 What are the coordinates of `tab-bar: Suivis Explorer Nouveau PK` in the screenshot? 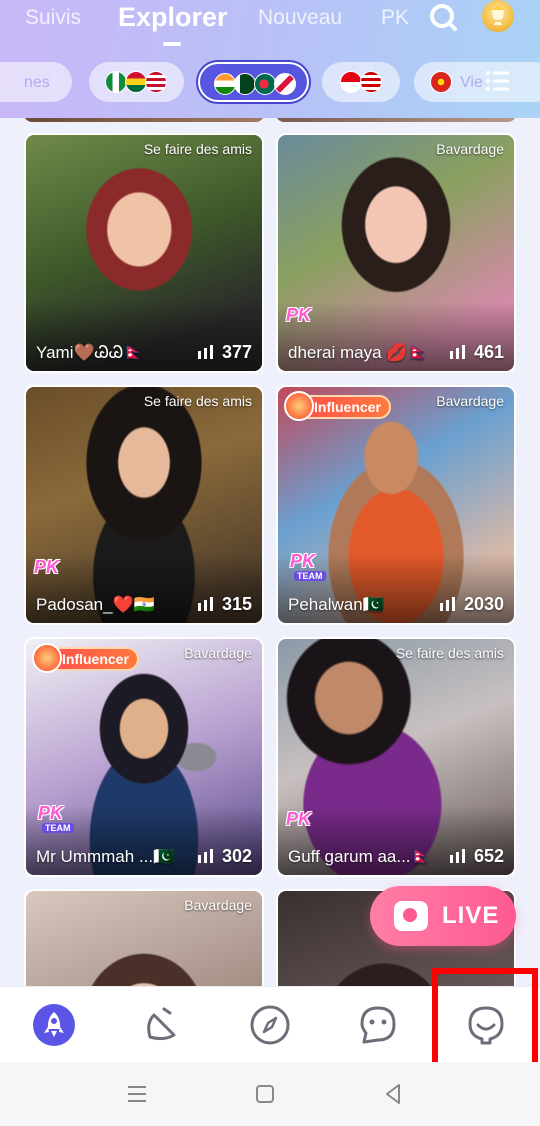 It's located at (270, 24).